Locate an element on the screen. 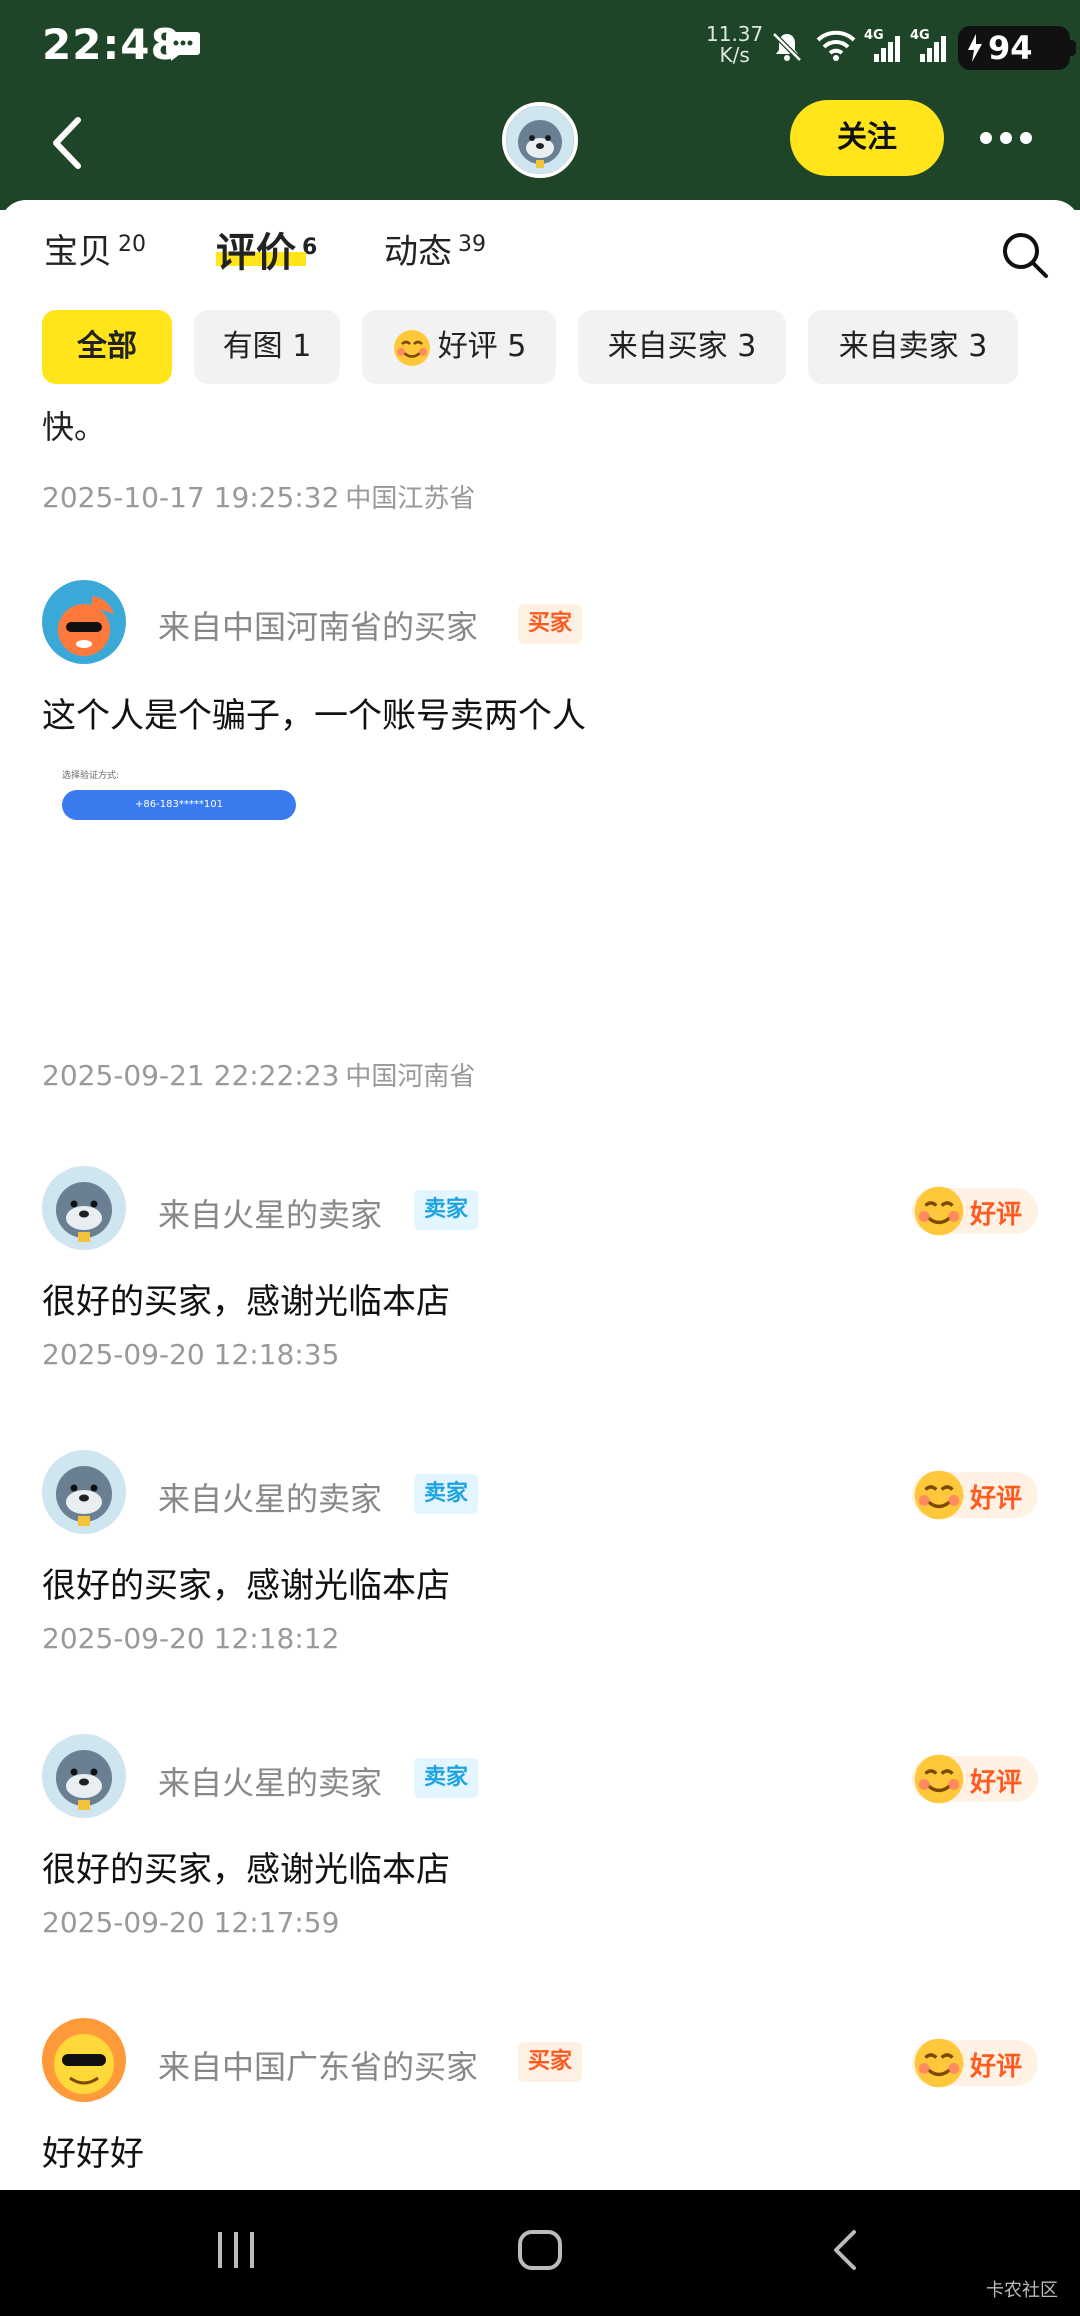 The height and width of the screenshot is (2316, 1080). battery-indicator: 94 is located at coordinates (1018, 48).